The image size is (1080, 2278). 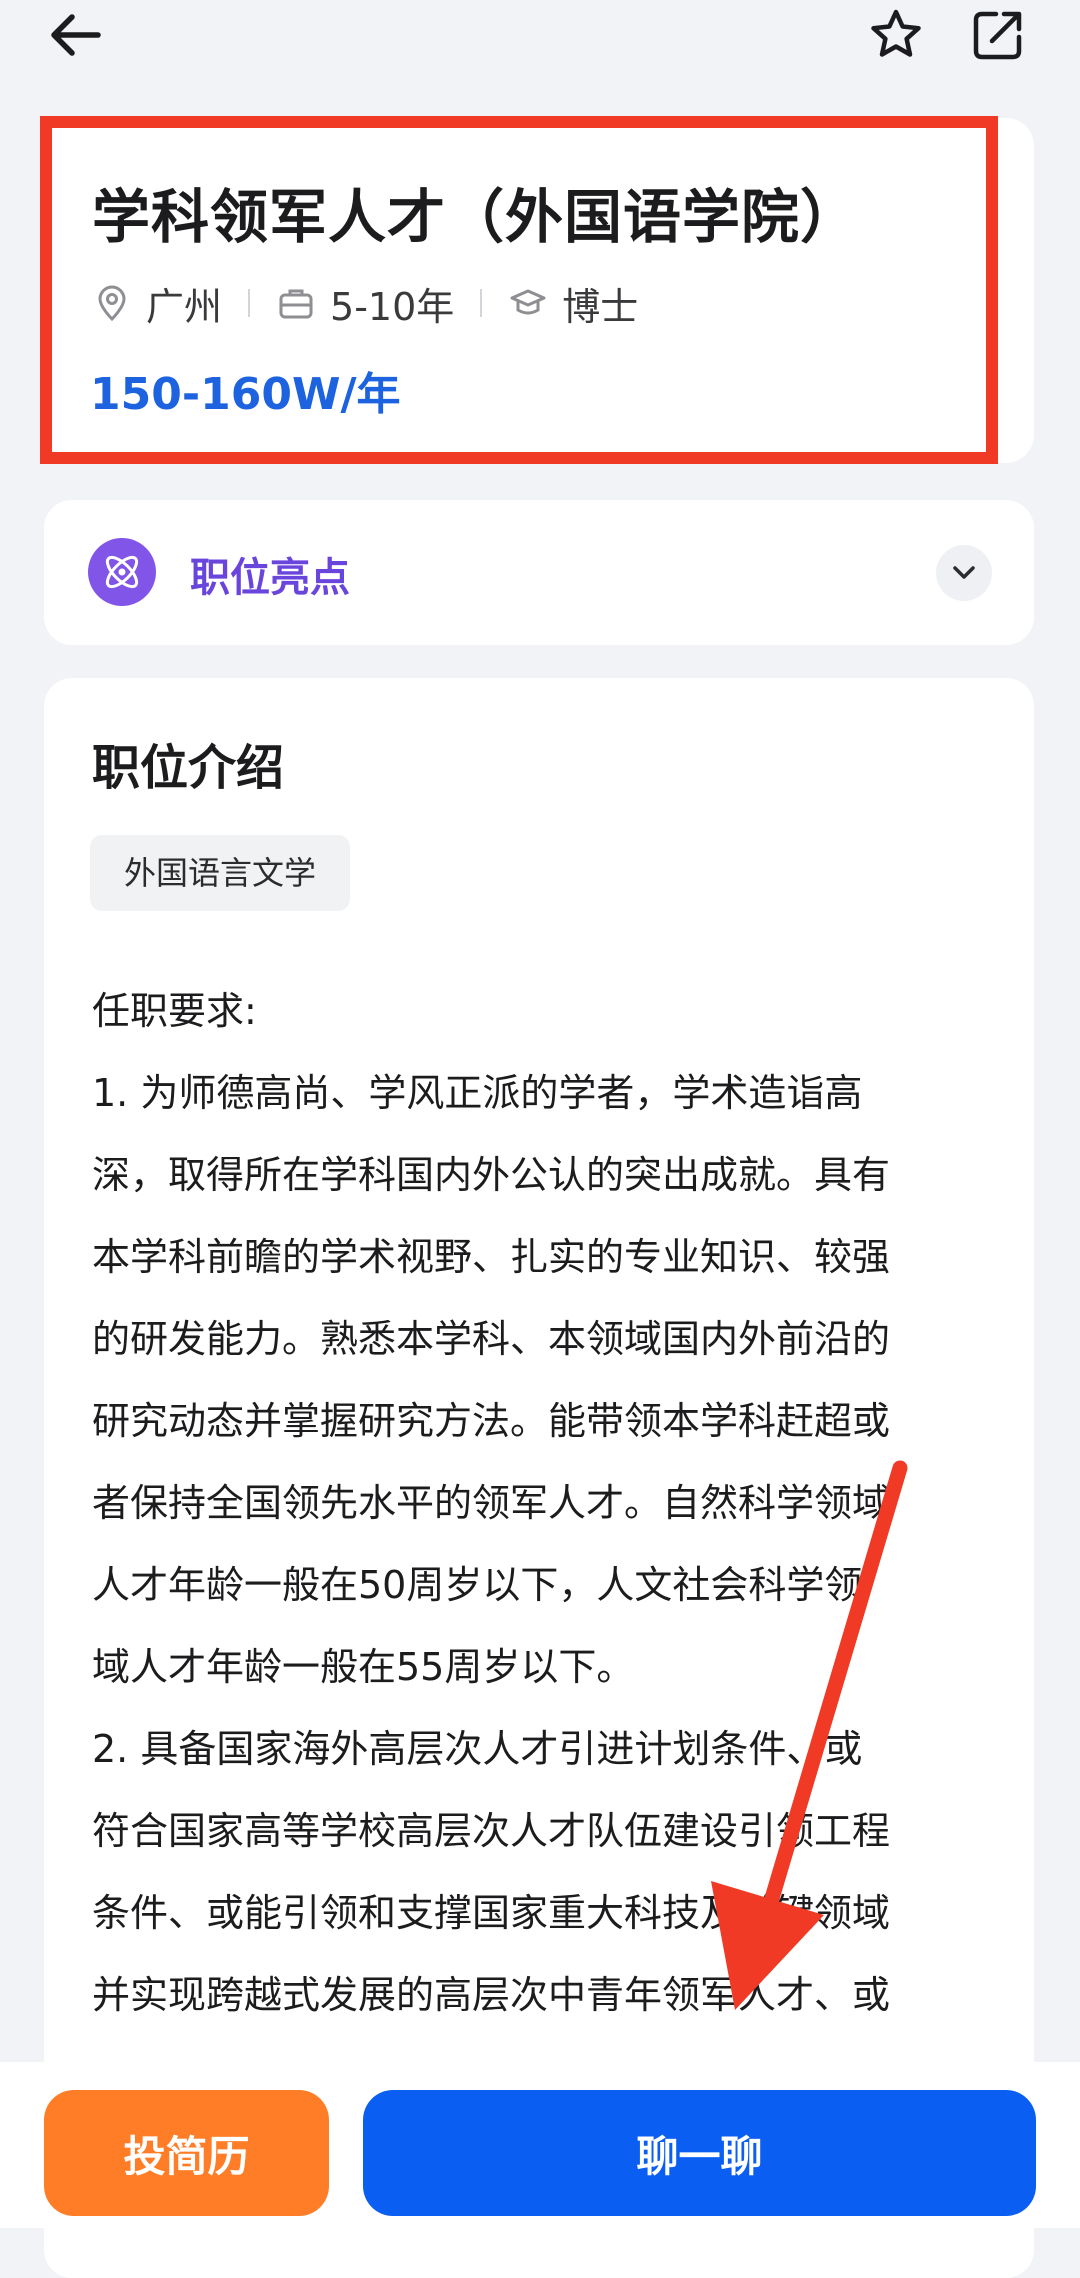 I want to click on share-icon, so click(x=997, y=35).